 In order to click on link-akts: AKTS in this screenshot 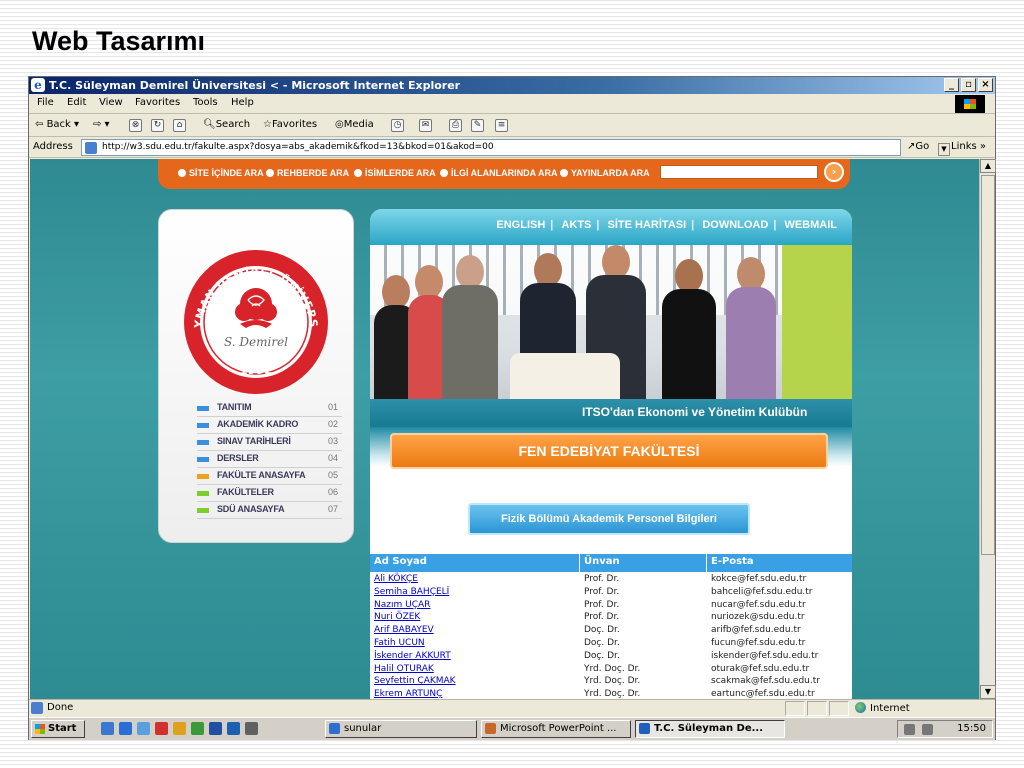, I will do `click(576, 225)`.